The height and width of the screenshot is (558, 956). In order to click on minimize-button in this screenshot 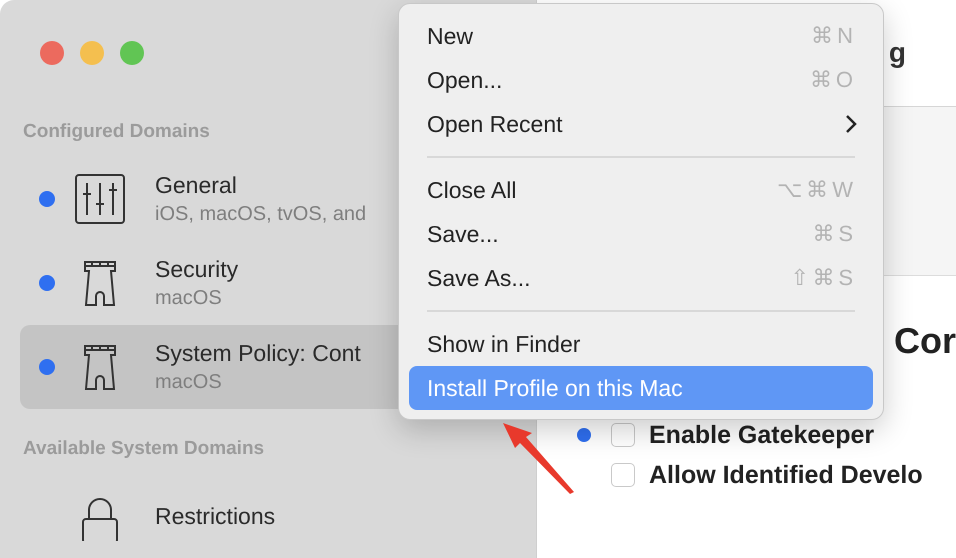, I will do `click(92, 53)`.